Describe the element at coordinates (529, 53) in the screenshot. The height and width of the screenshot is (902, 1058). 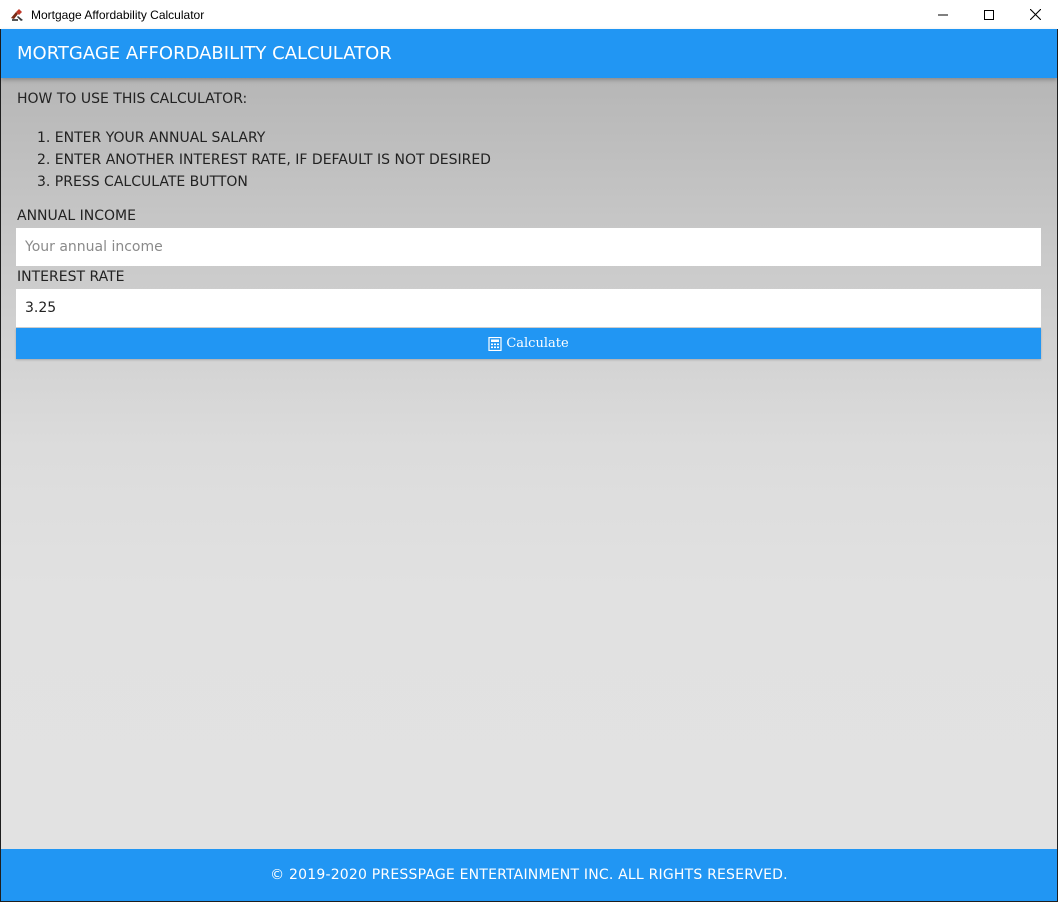
I see `app-header: MORTGAGE AFFORDABILITY CALCULATOR` at that location.